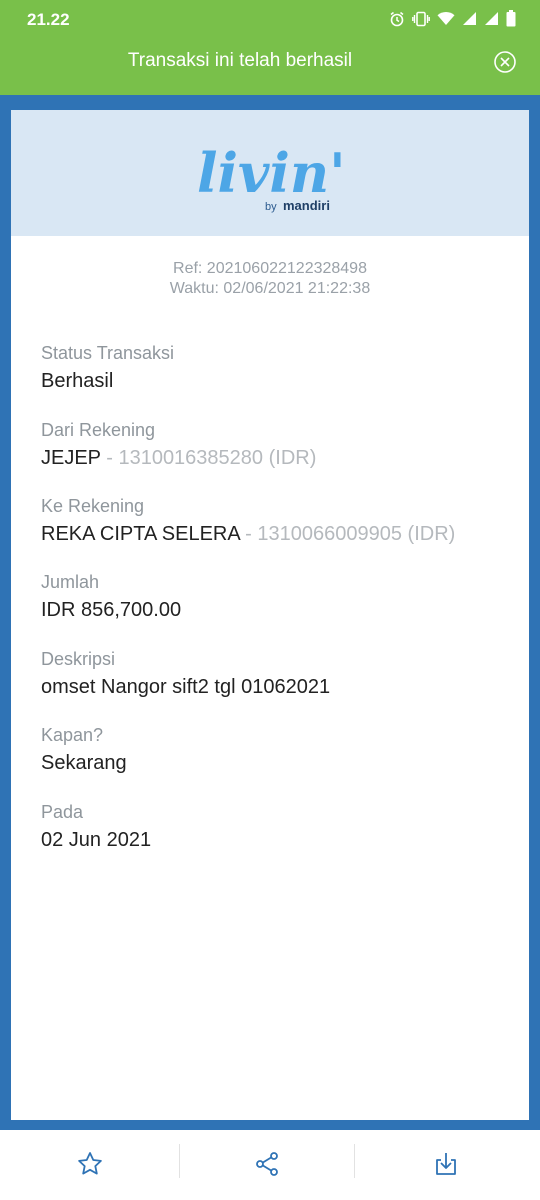 This screenshot has height=1200, width=540. What do you see at coordinates (511, 18) in the screenshot?
I see `battery-icon` at bounding box center [511, 18].